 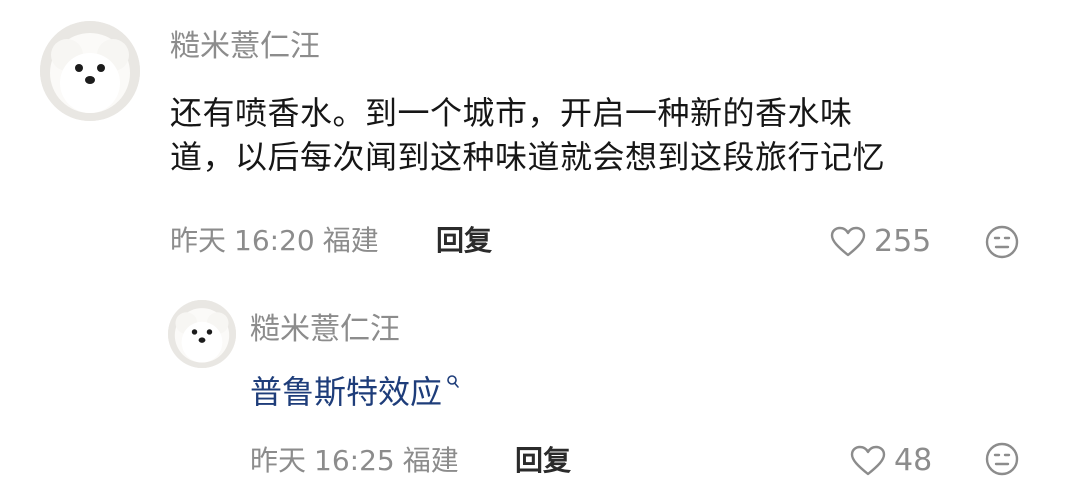 I want to click on comment-dislike-button, so click(x=1002, y=242).